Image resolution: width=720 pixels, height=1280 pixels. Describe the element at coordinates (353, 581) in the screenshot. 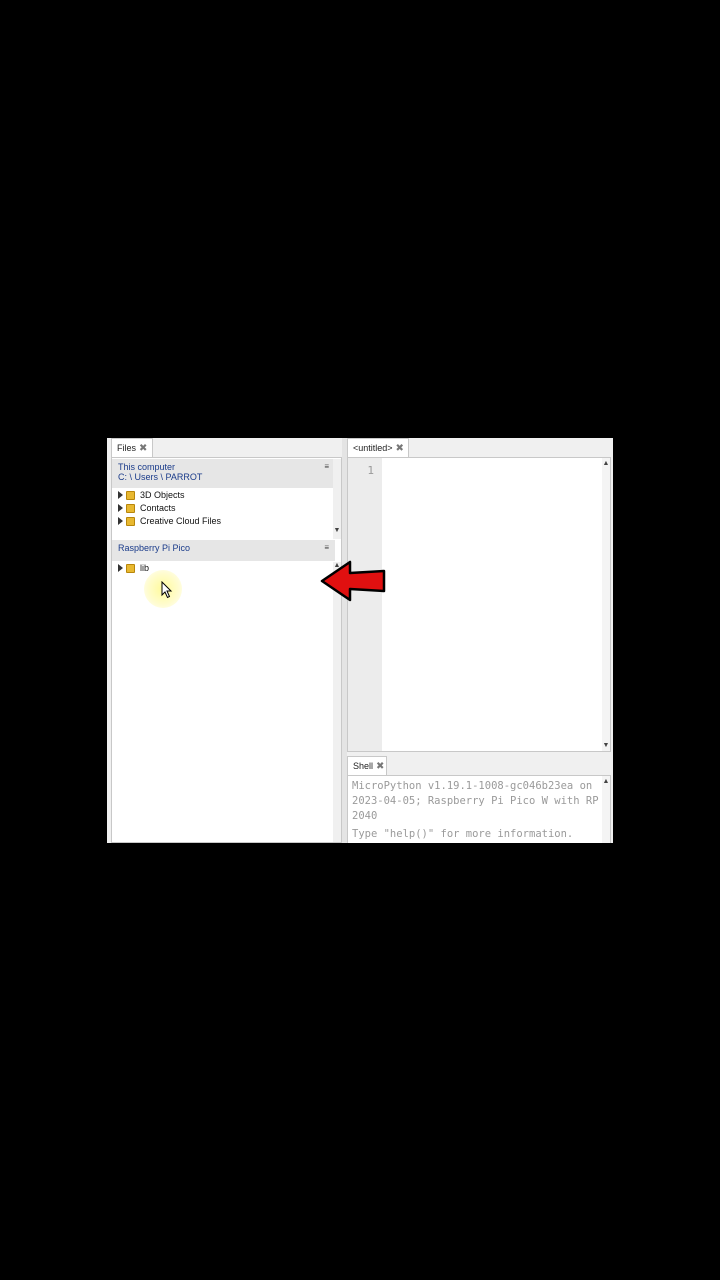

I see `red-arrow-icon` at that location.